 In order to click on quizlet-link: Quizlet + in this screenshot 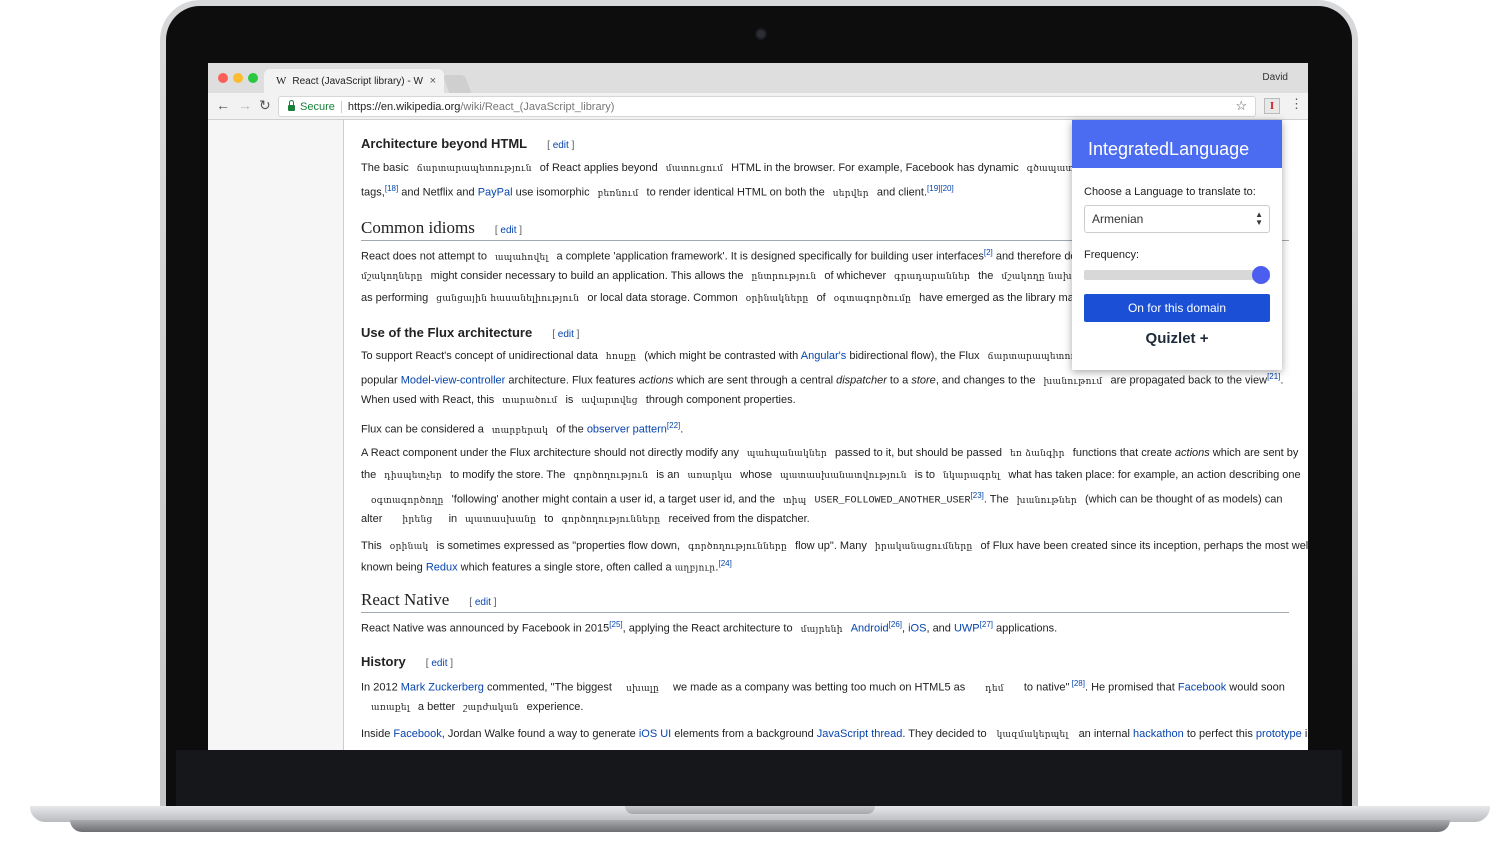, I will do `click(1177, 338)`.